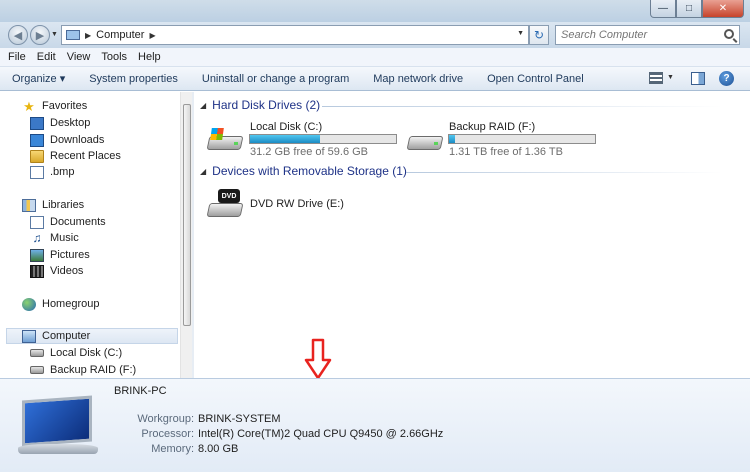  What do you see at coordinates (77, 140) in the screenshot?
I see `sidebar-item-label: Downloads` at bounding box center [77, 140].